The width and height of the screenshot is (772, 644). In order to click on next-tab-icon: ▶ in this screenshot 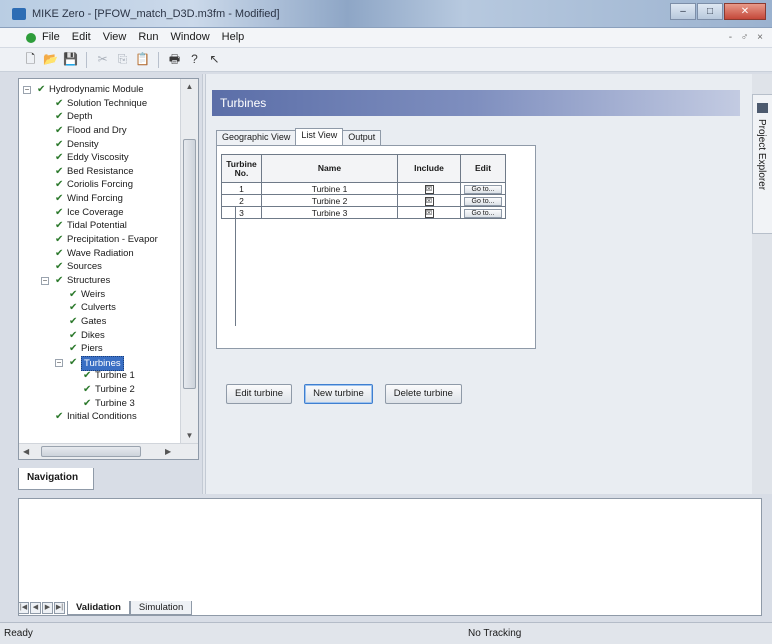, I will do `click(47, 608)`.